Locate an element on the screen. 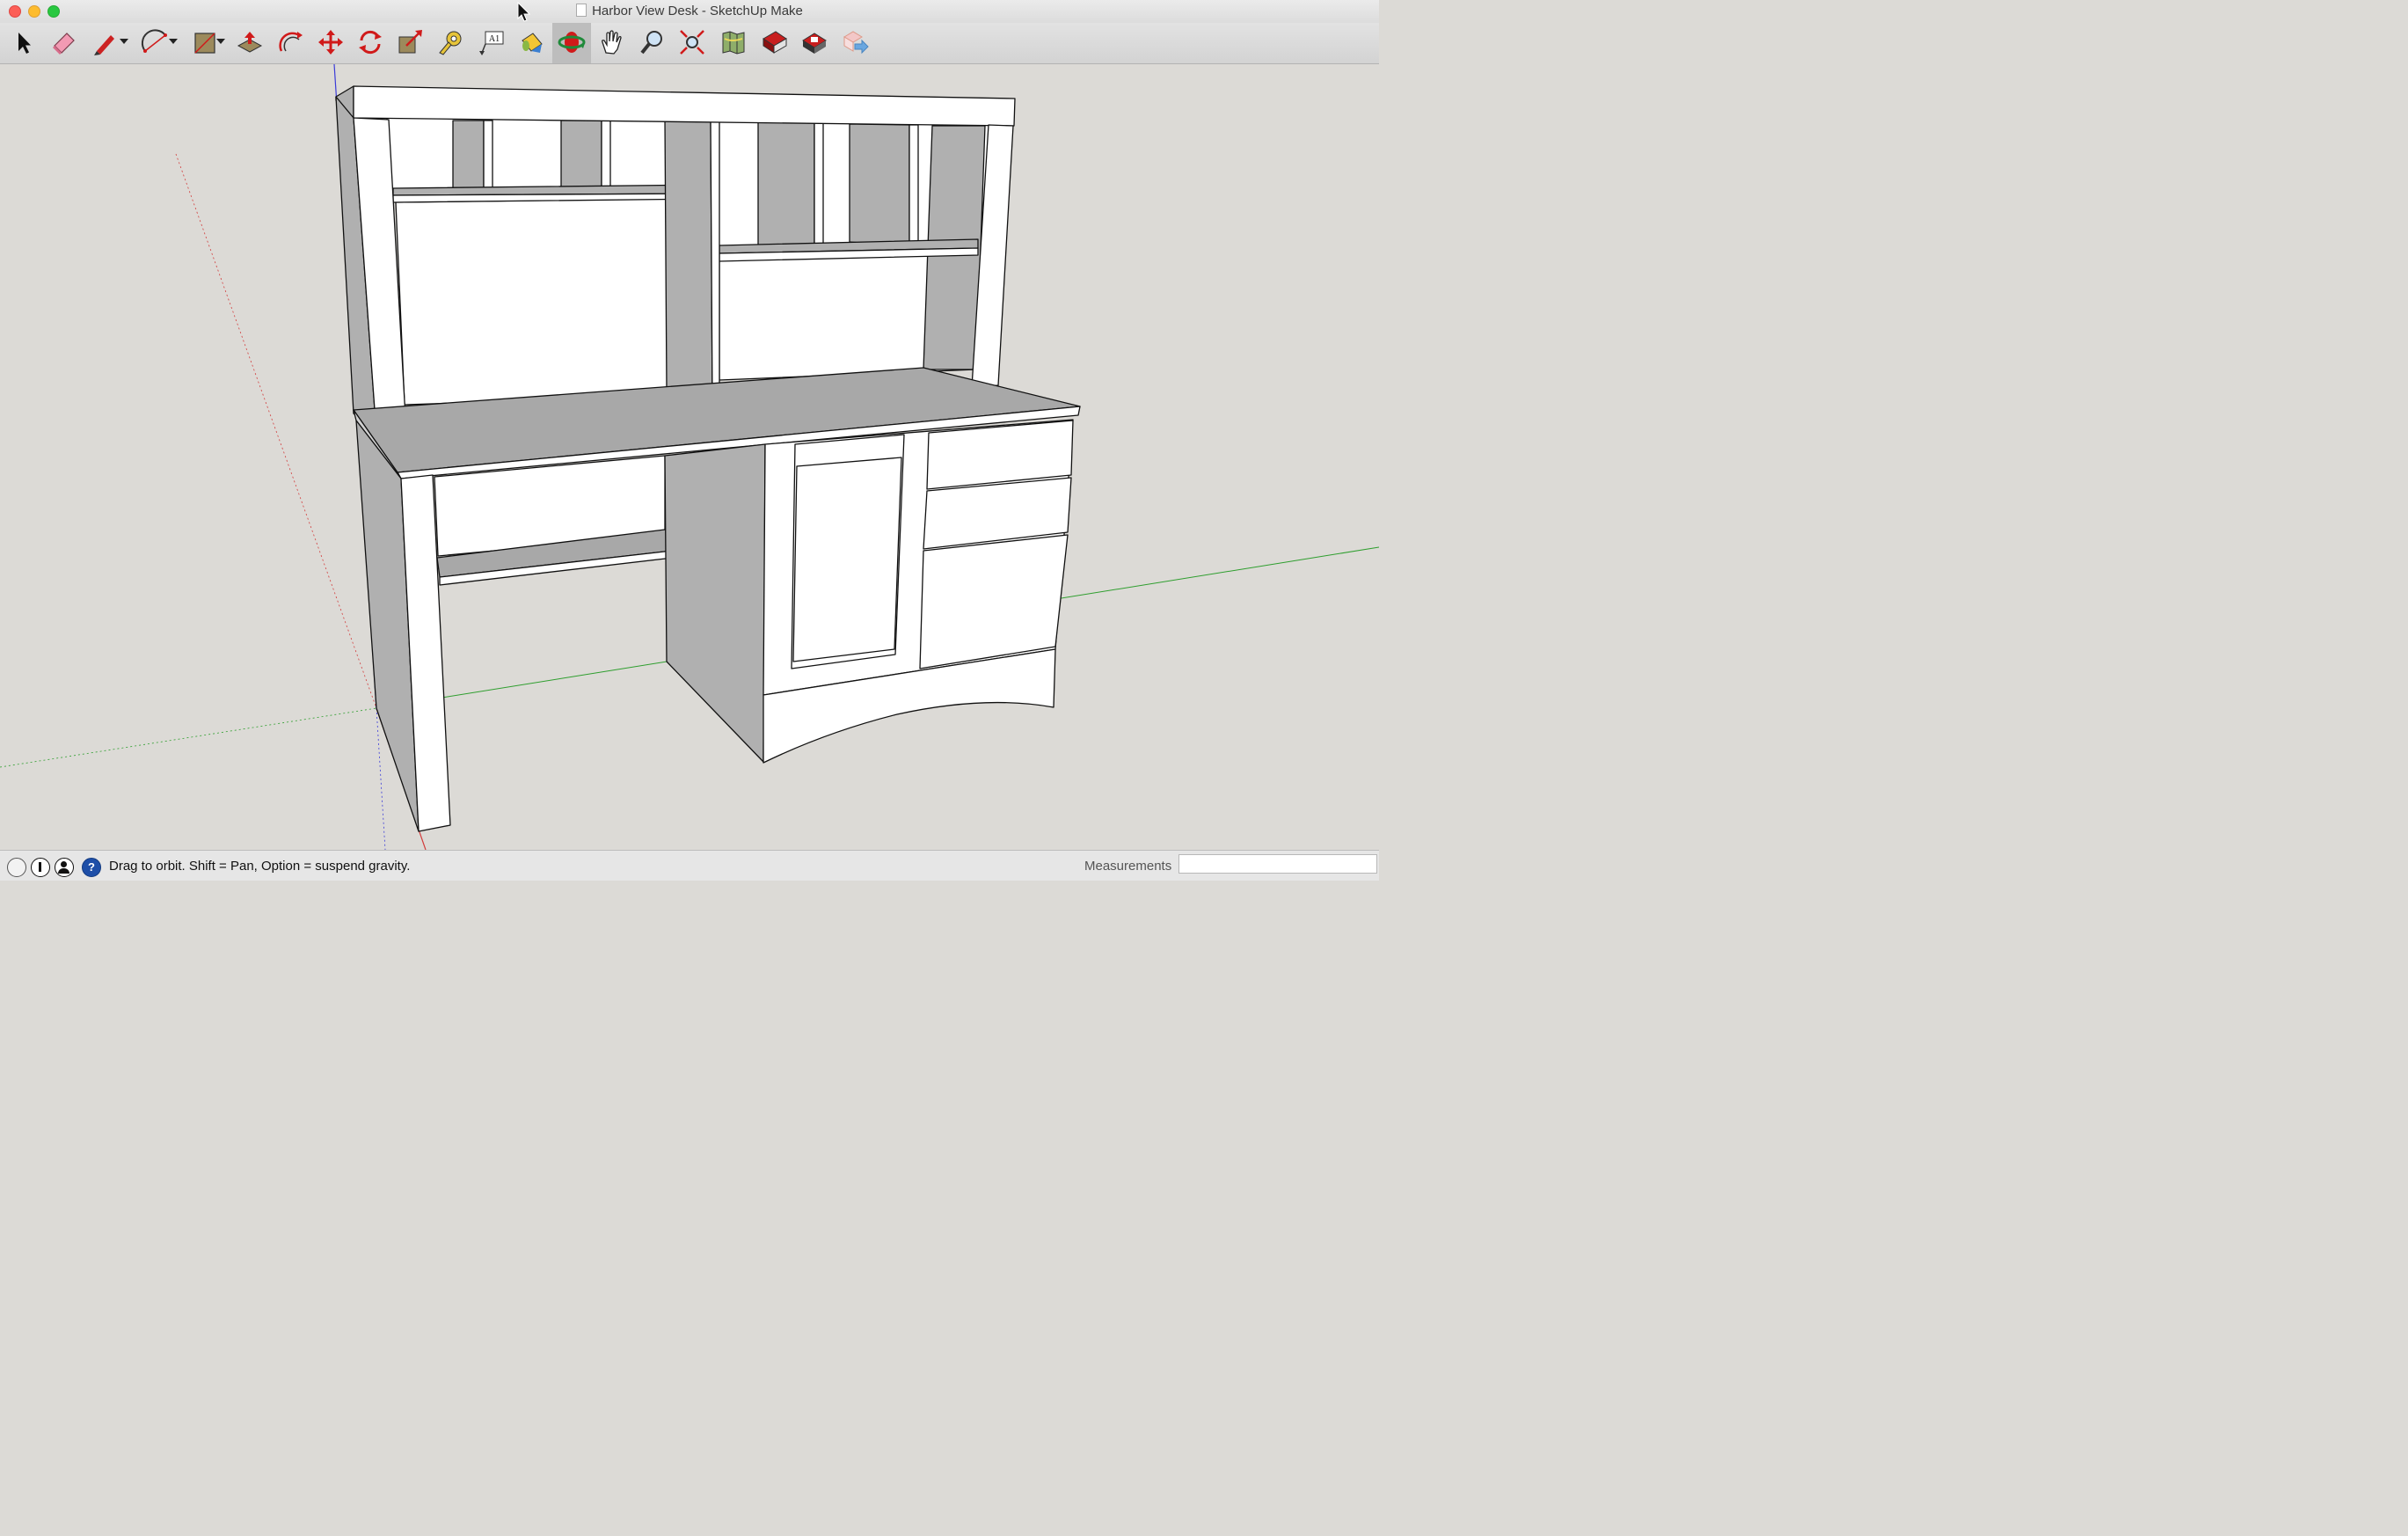 The image size is (2408, 1536). measurements-label: Measurements is located at coordinates (1128, 866).